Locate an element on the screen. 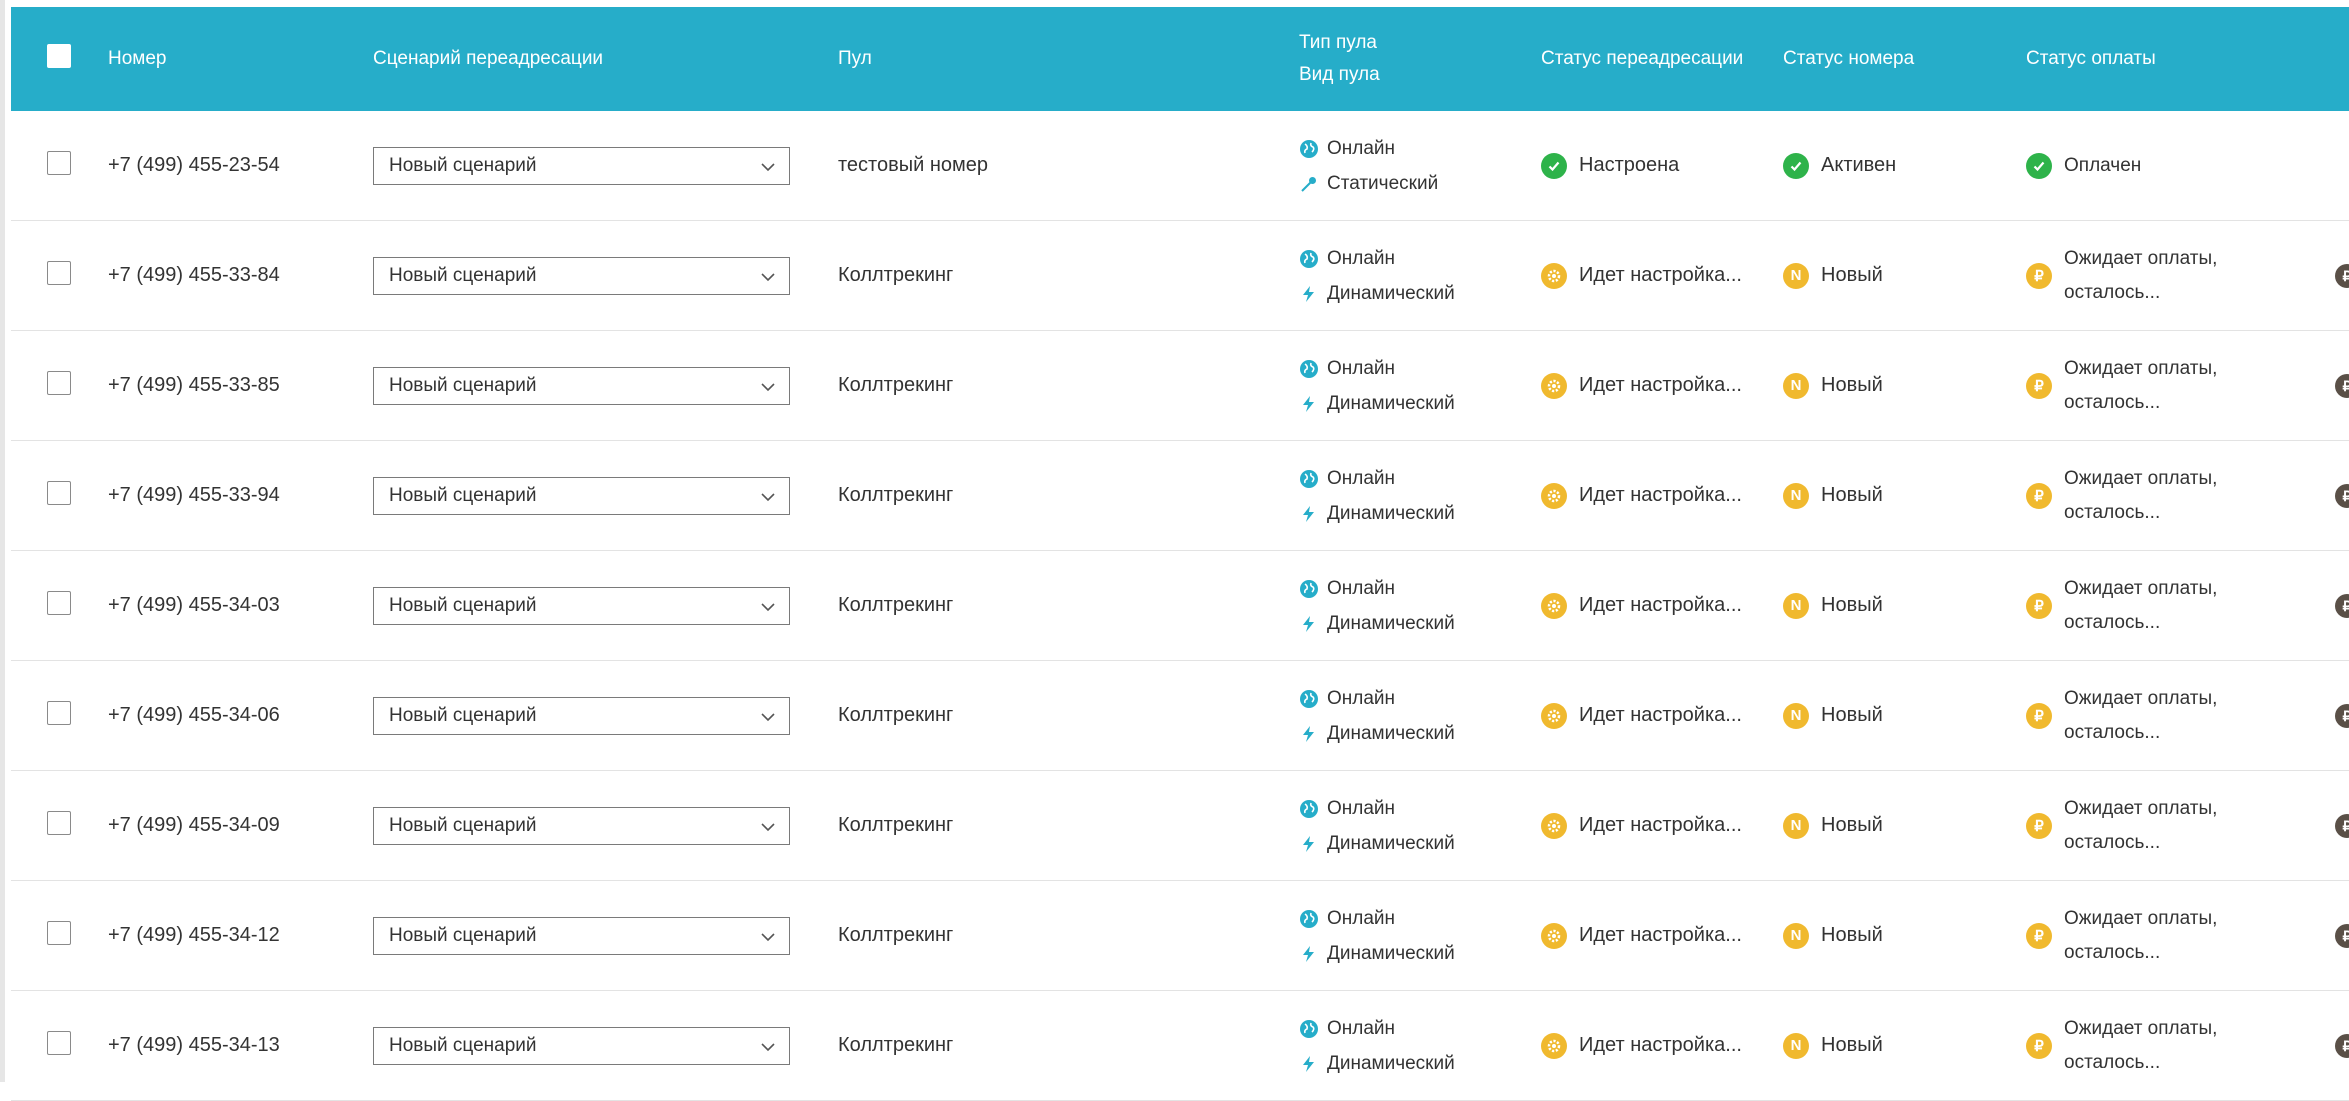  select-all-checkbox is located at coordinates (59, 56).